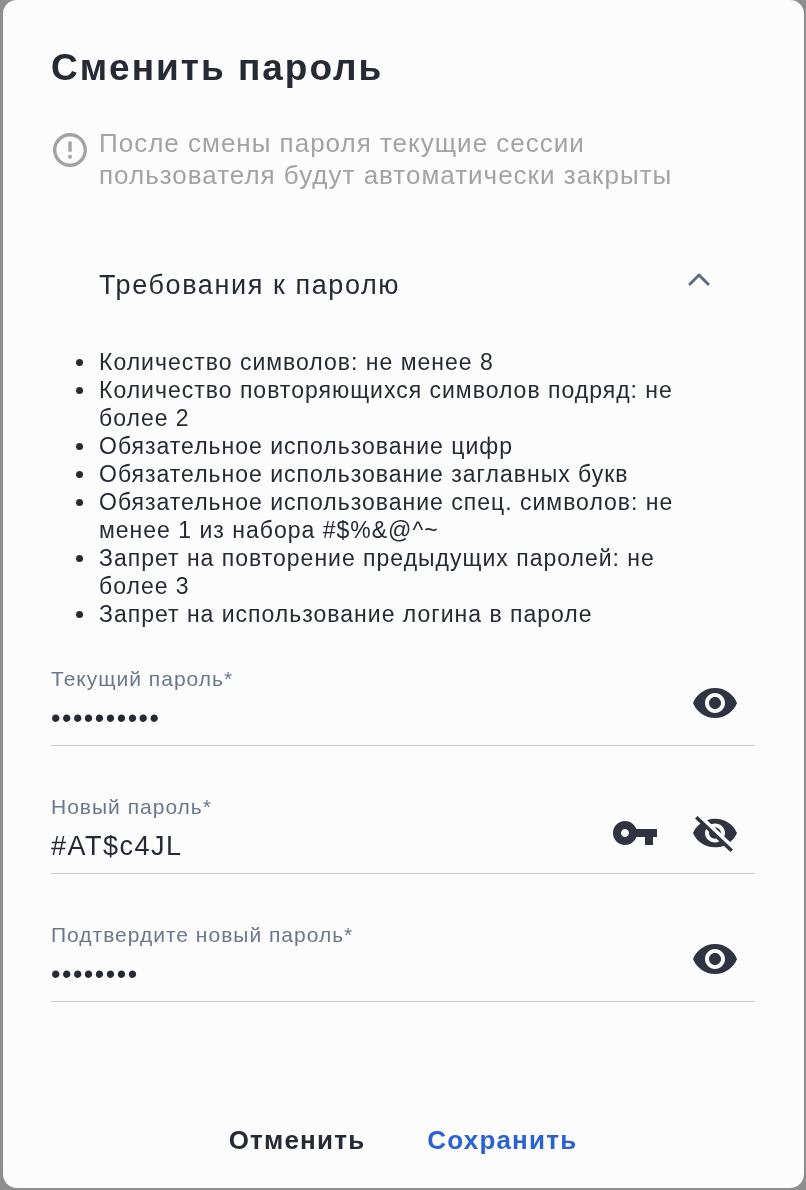 The image size is (806, 1190). Describe the element at coordinates (635, 833) in the screenshot. I see `key-icon` at that location.